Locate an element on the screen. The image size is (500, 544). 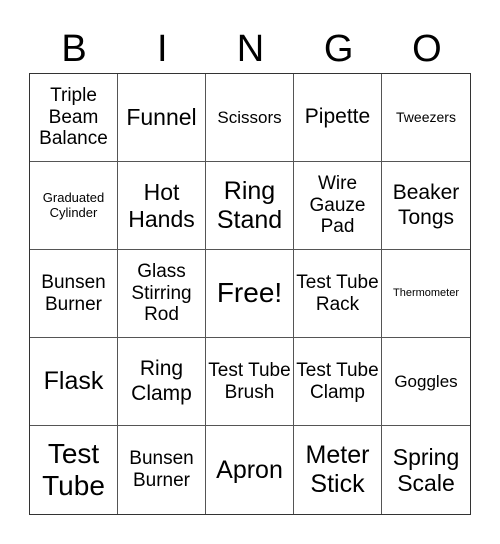
bingo-cell: Test Tube Clamp is located at coordinates (338, 382).